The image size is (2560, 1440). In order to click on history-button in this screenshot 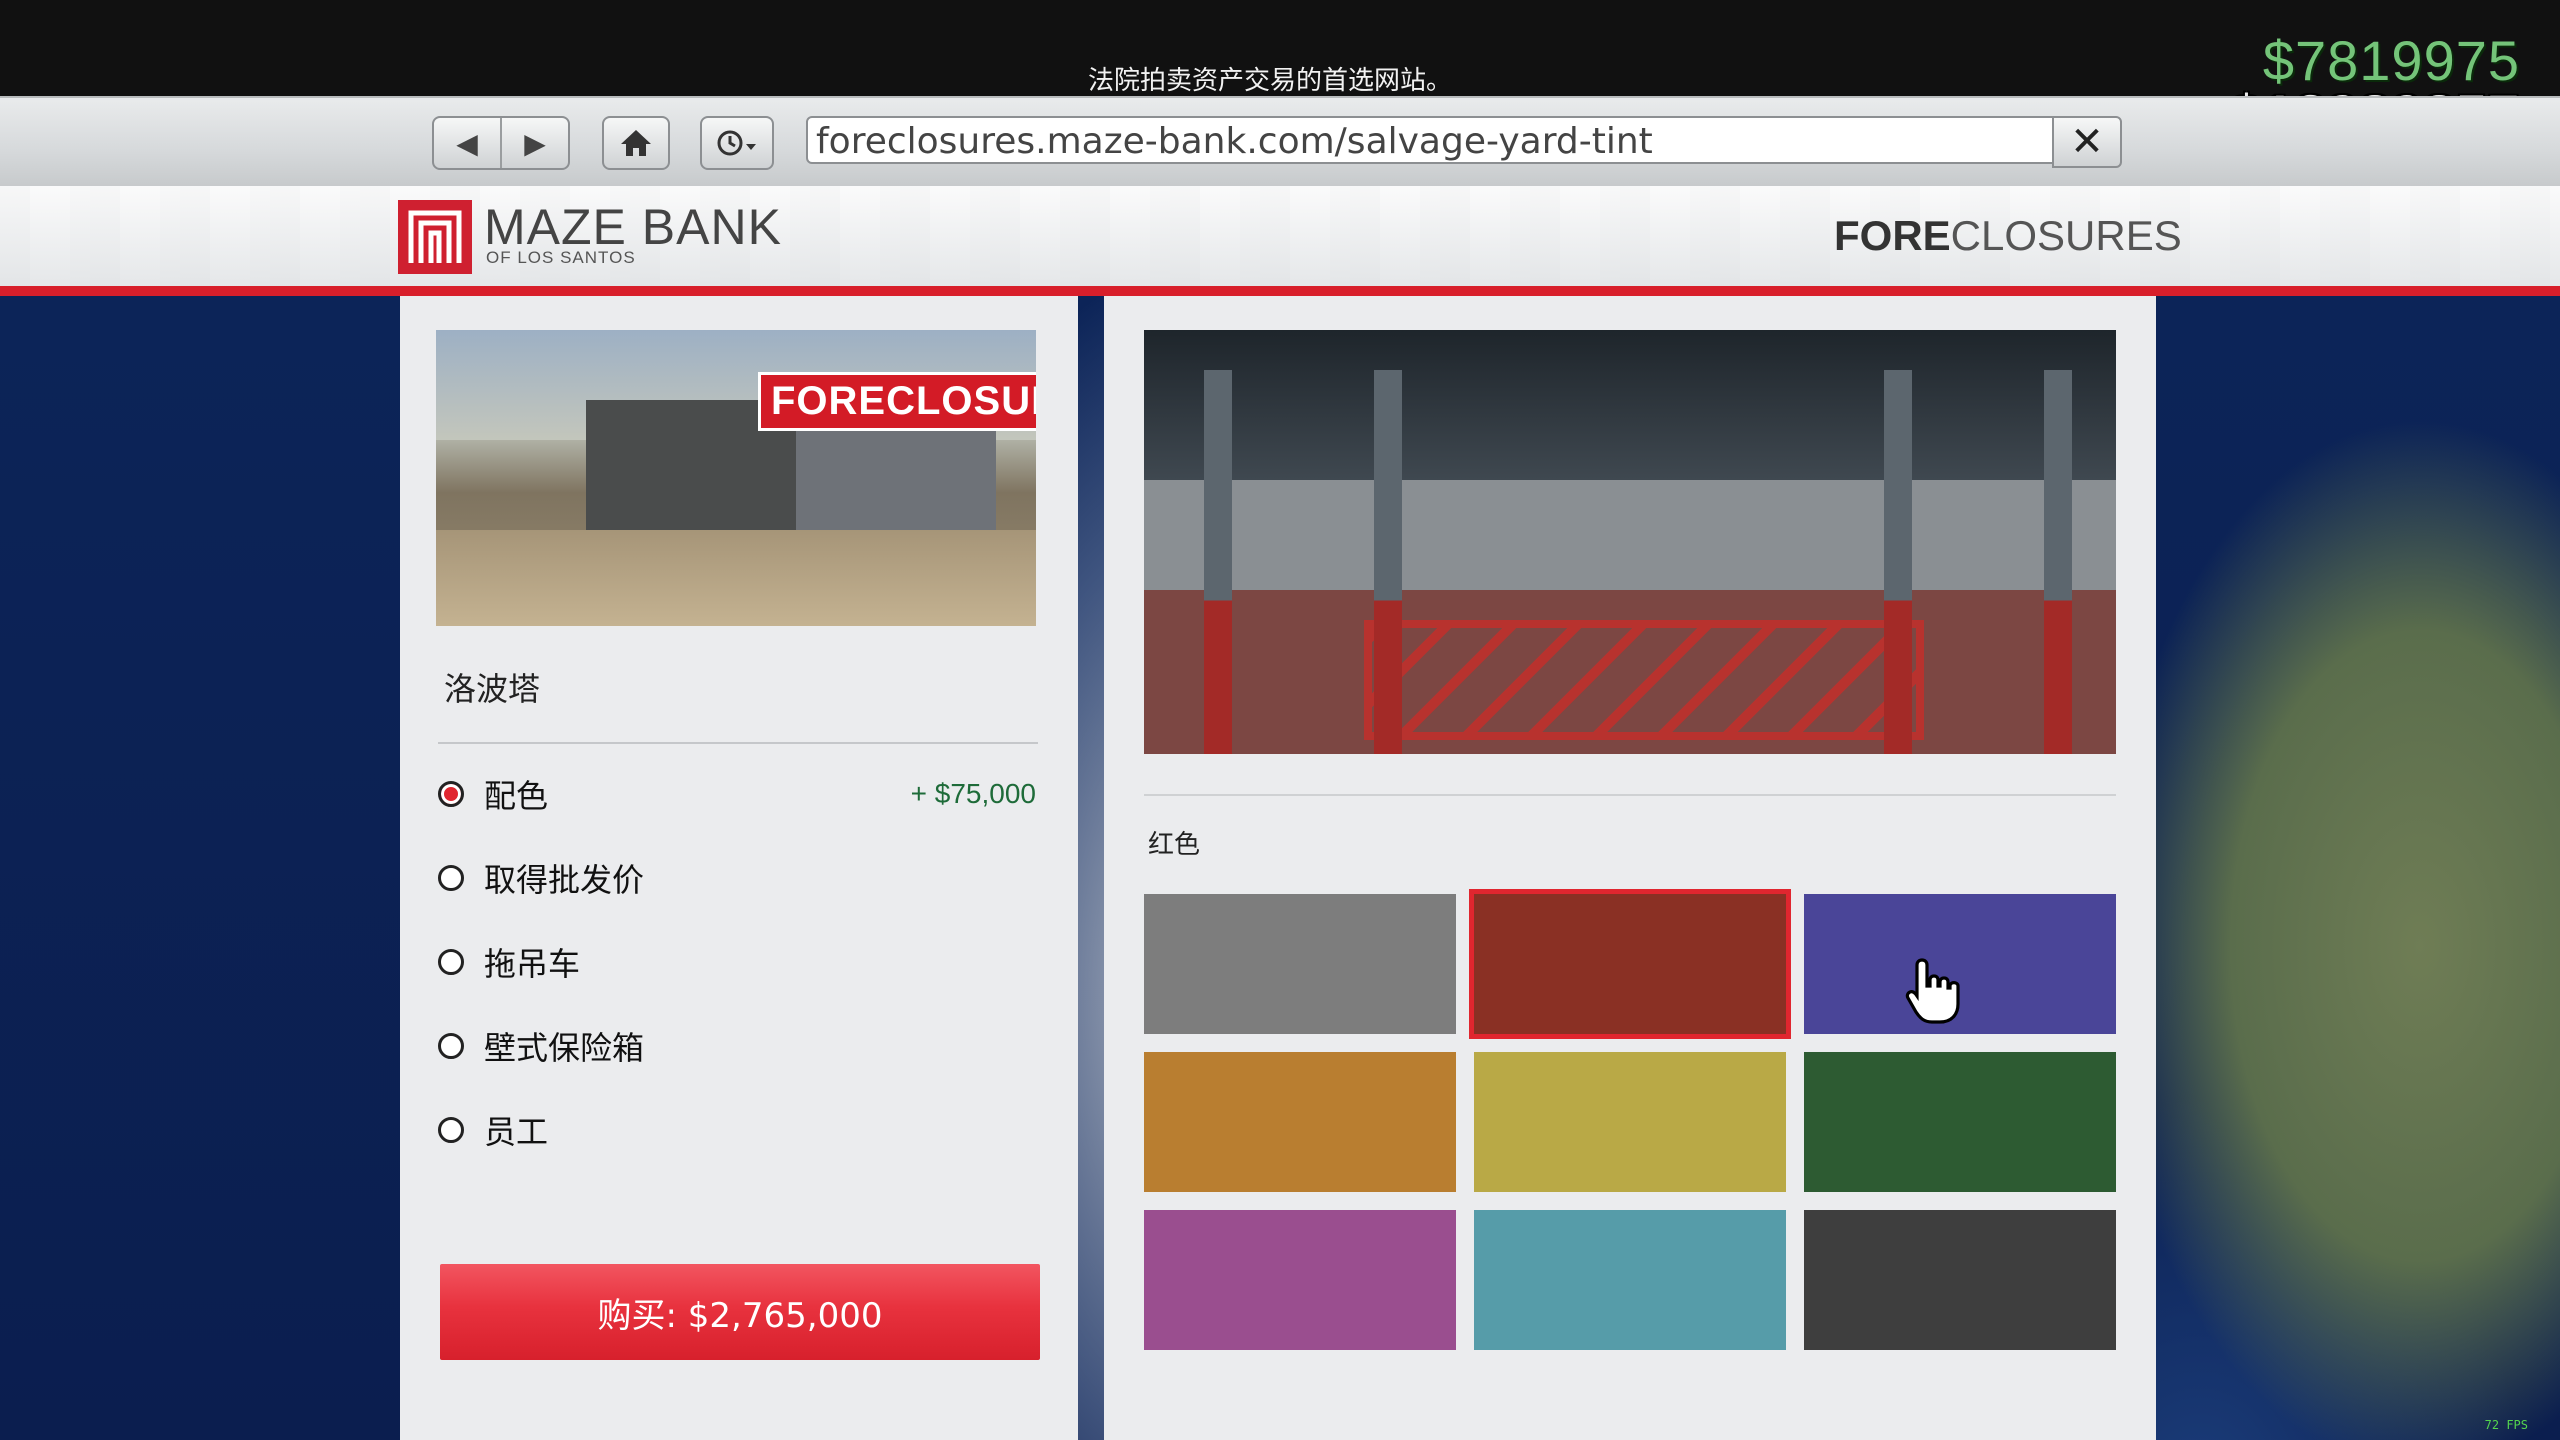, I will do `click(737, 143)`.